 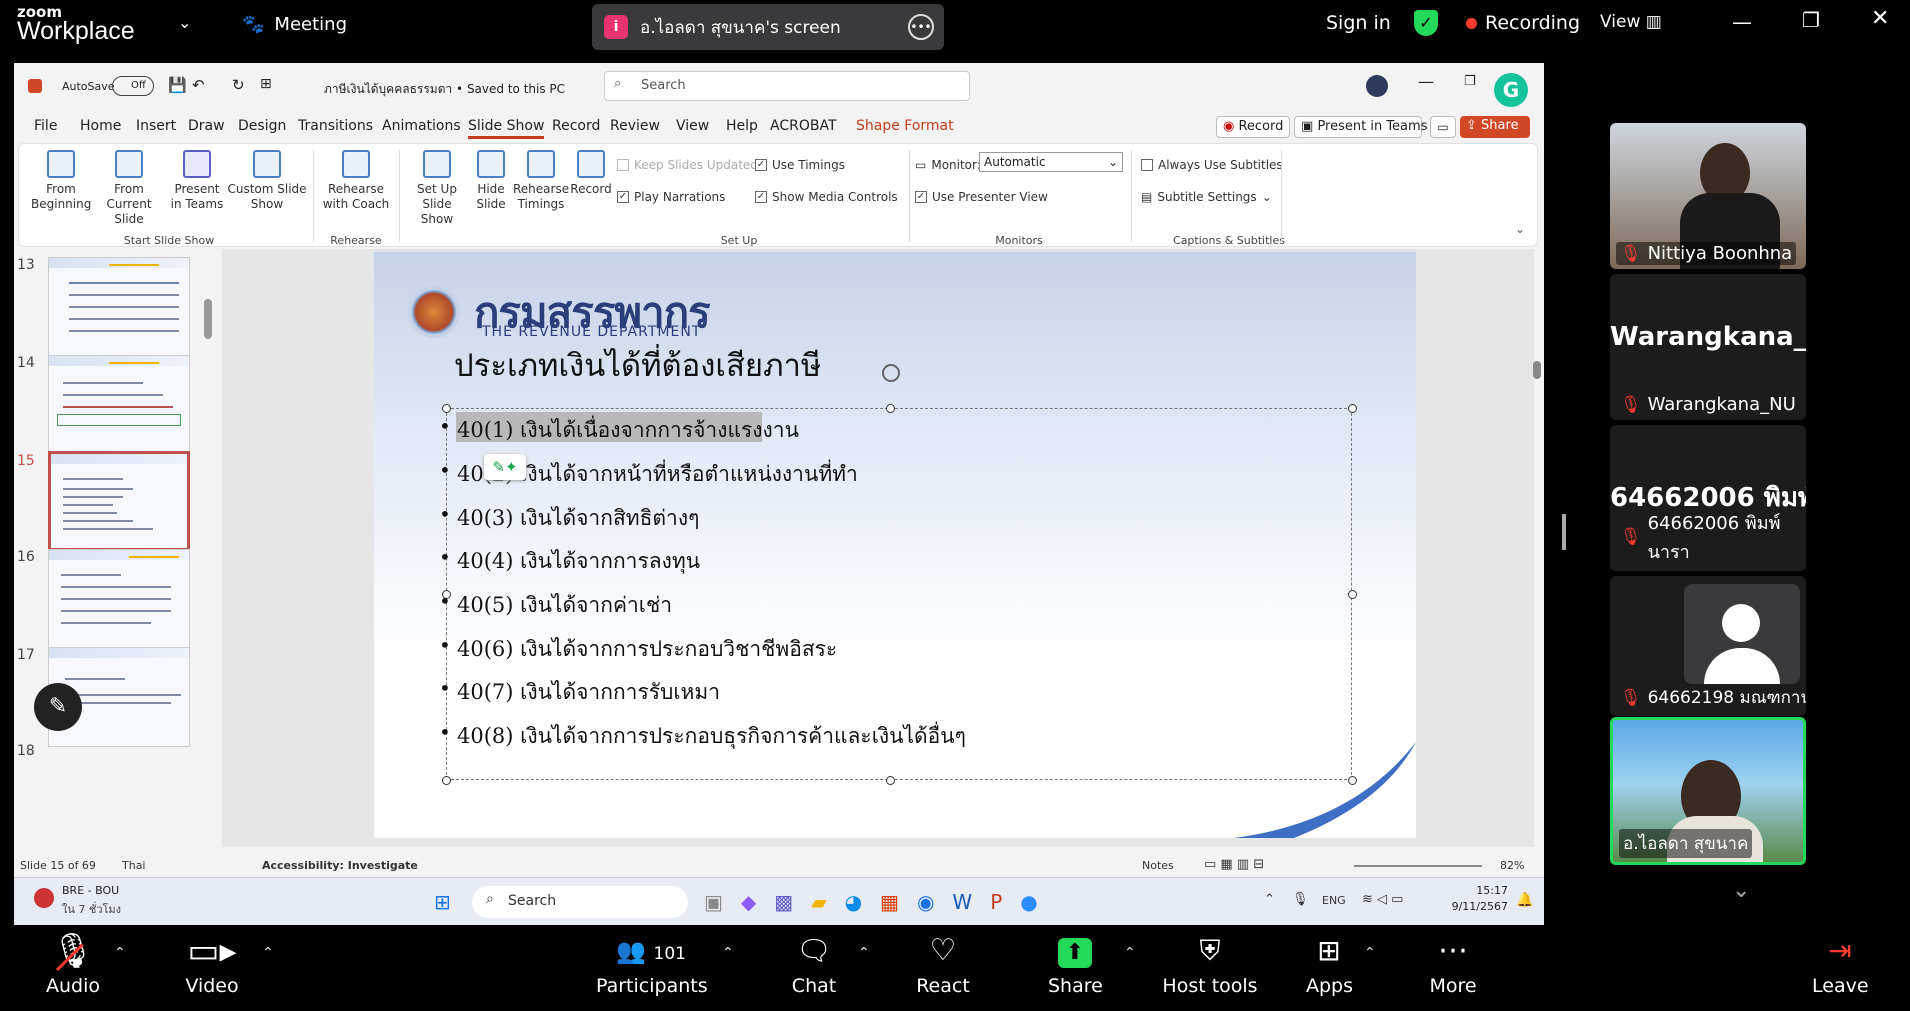 I want to click on autosave-toggle: Off, so click(x=133, y=86).